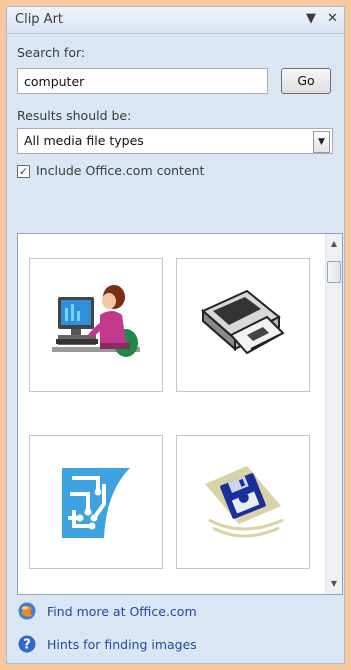 The image size is (351, 670). What do you see at coordinates (334, 244) in the screenshot?
I see `scroll-up-icon: ▲` at bounding box center [334, 244].